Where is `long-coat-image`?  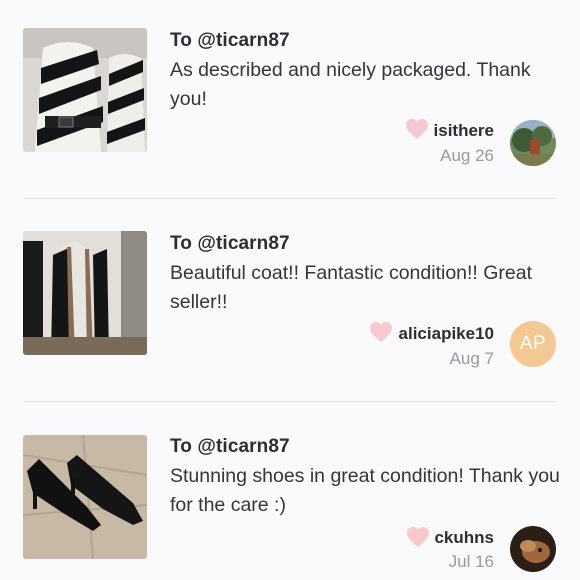
long-coat-image is located at coordinates (85, 293).